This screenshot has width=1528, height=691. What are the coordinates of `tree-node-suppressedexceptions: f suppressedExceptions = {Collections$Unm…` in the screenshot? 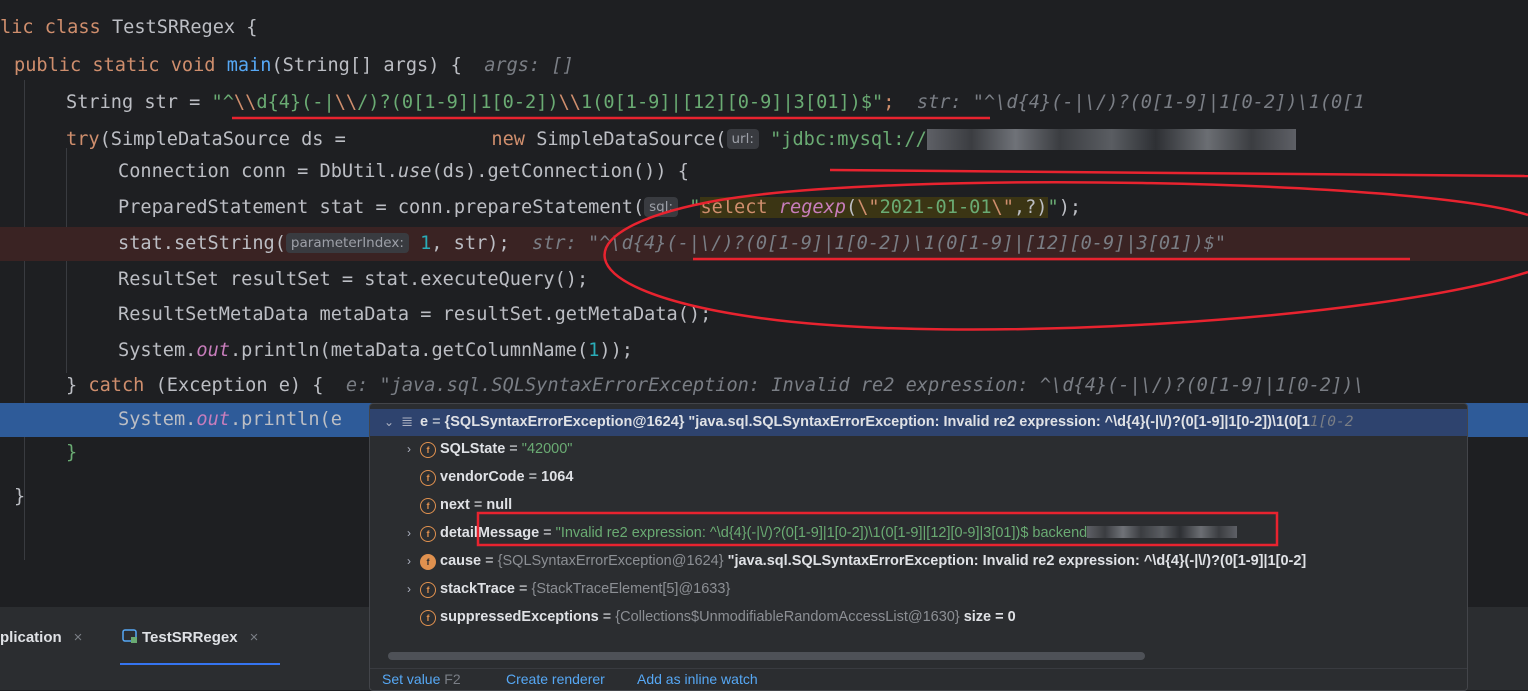 It's located at (918, 617).